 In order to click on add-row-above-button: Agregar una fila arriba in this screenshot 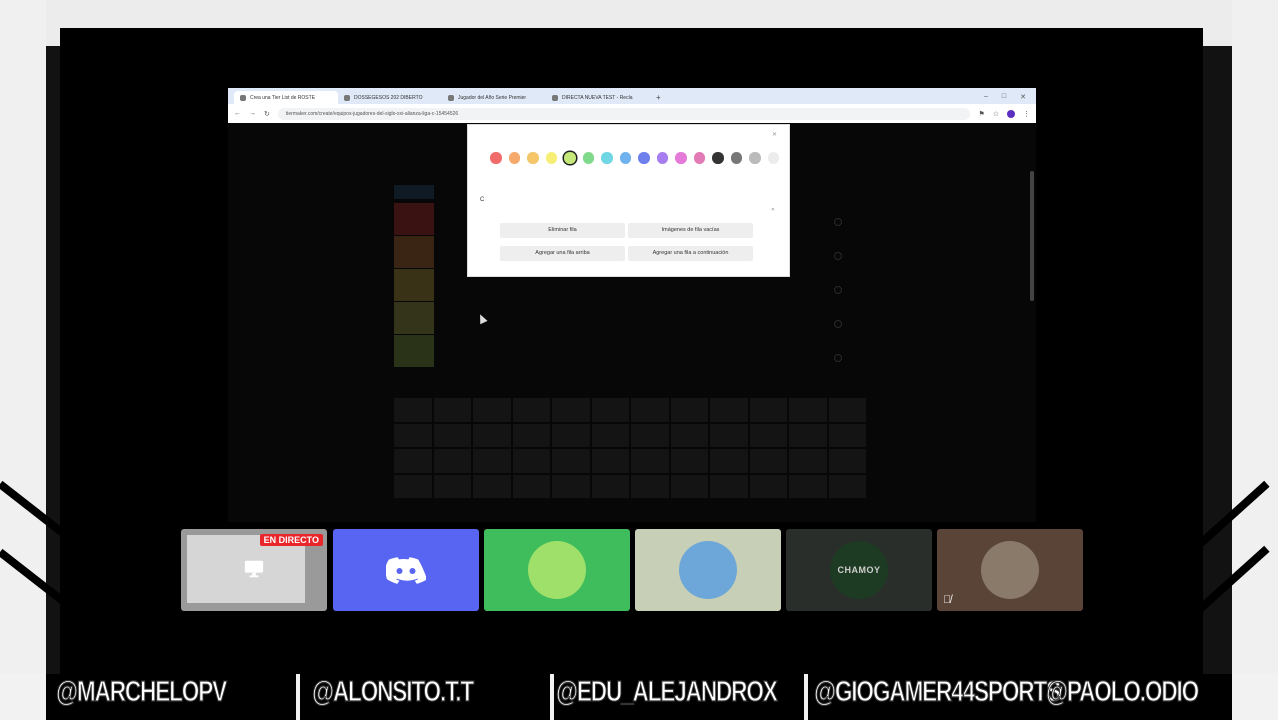, I will do `click(562, 253)`.